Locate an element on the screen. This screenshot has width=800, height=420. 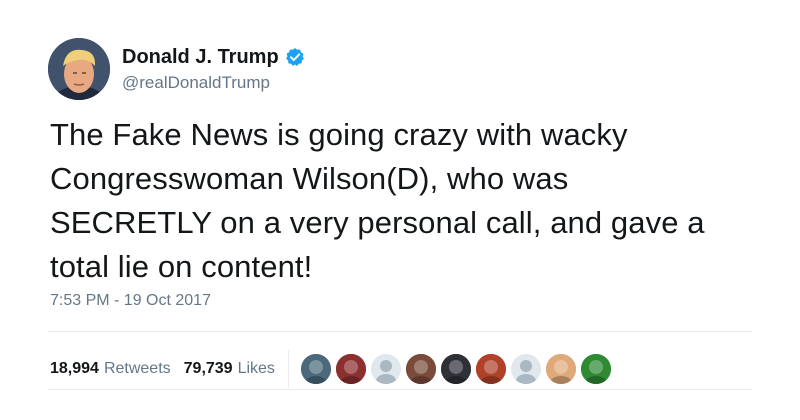
likes-count: 79,739 is located at coordinates (208, 368).